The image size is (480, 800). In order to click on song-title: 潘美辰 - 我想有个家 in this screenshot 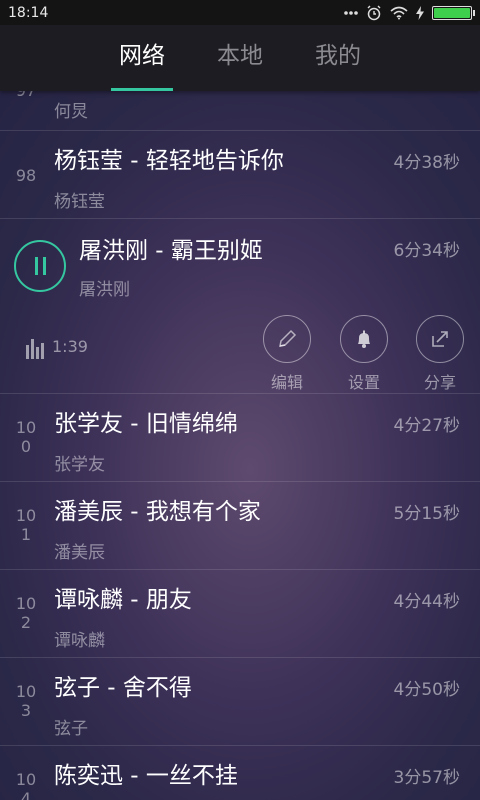, I will do `click(157, 512)`.